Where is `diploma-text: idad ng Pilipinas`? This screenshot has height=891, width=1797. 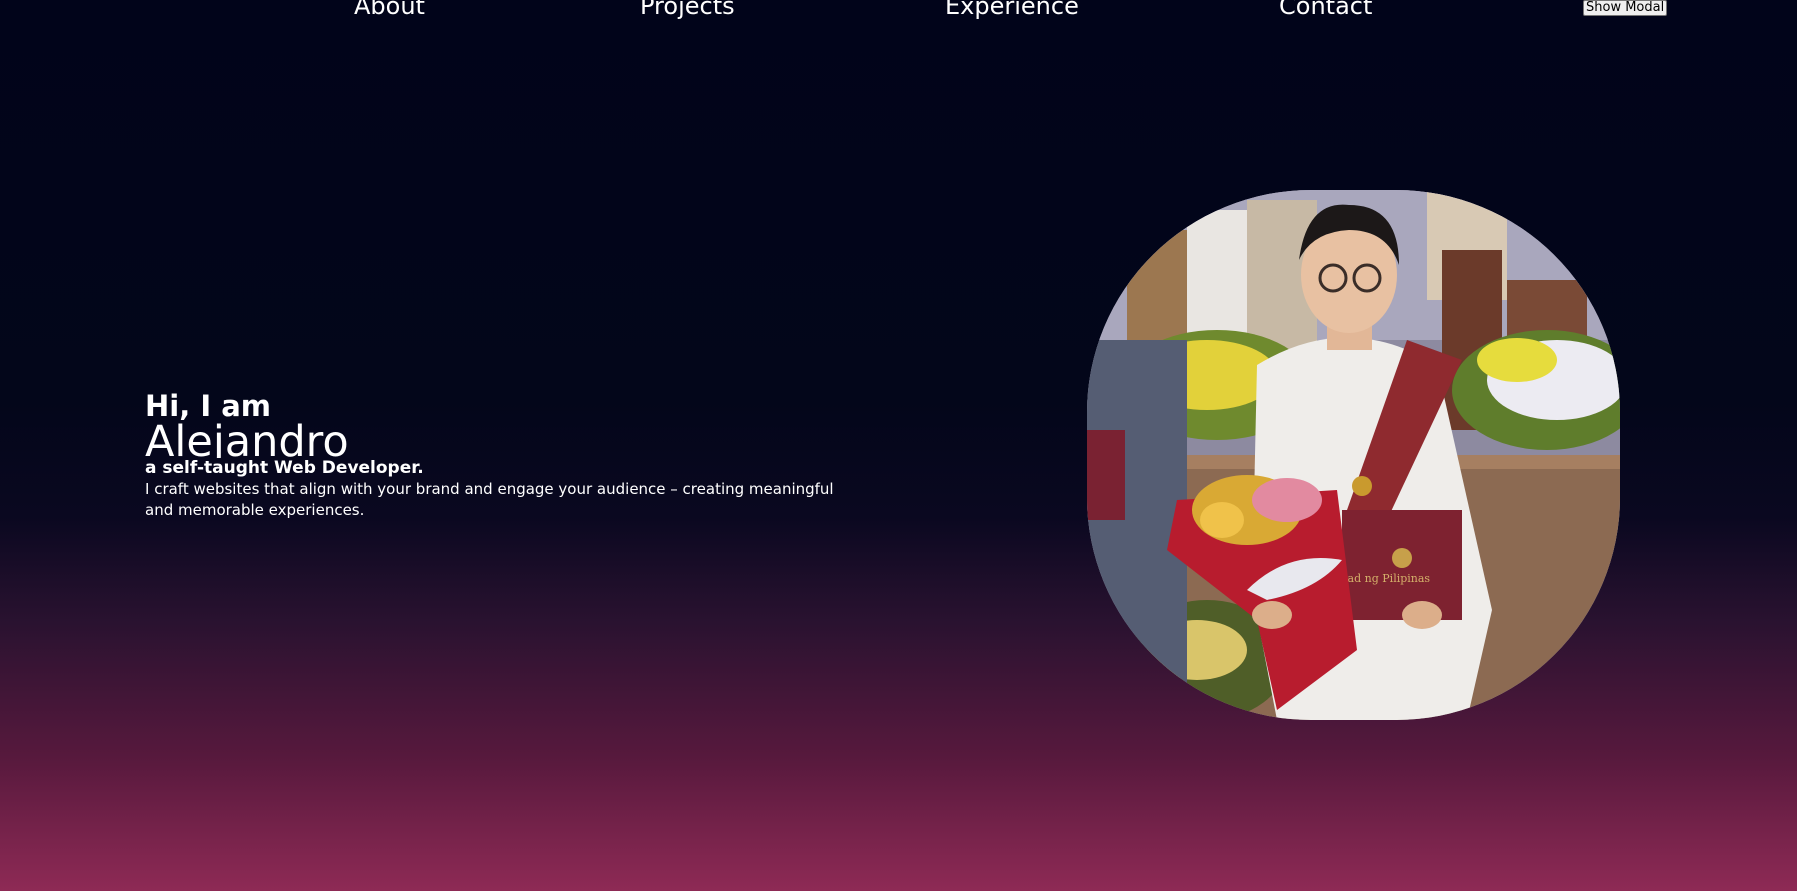
diploma-text: idad ng Pilipinas is located at coordinates (1383, 578).